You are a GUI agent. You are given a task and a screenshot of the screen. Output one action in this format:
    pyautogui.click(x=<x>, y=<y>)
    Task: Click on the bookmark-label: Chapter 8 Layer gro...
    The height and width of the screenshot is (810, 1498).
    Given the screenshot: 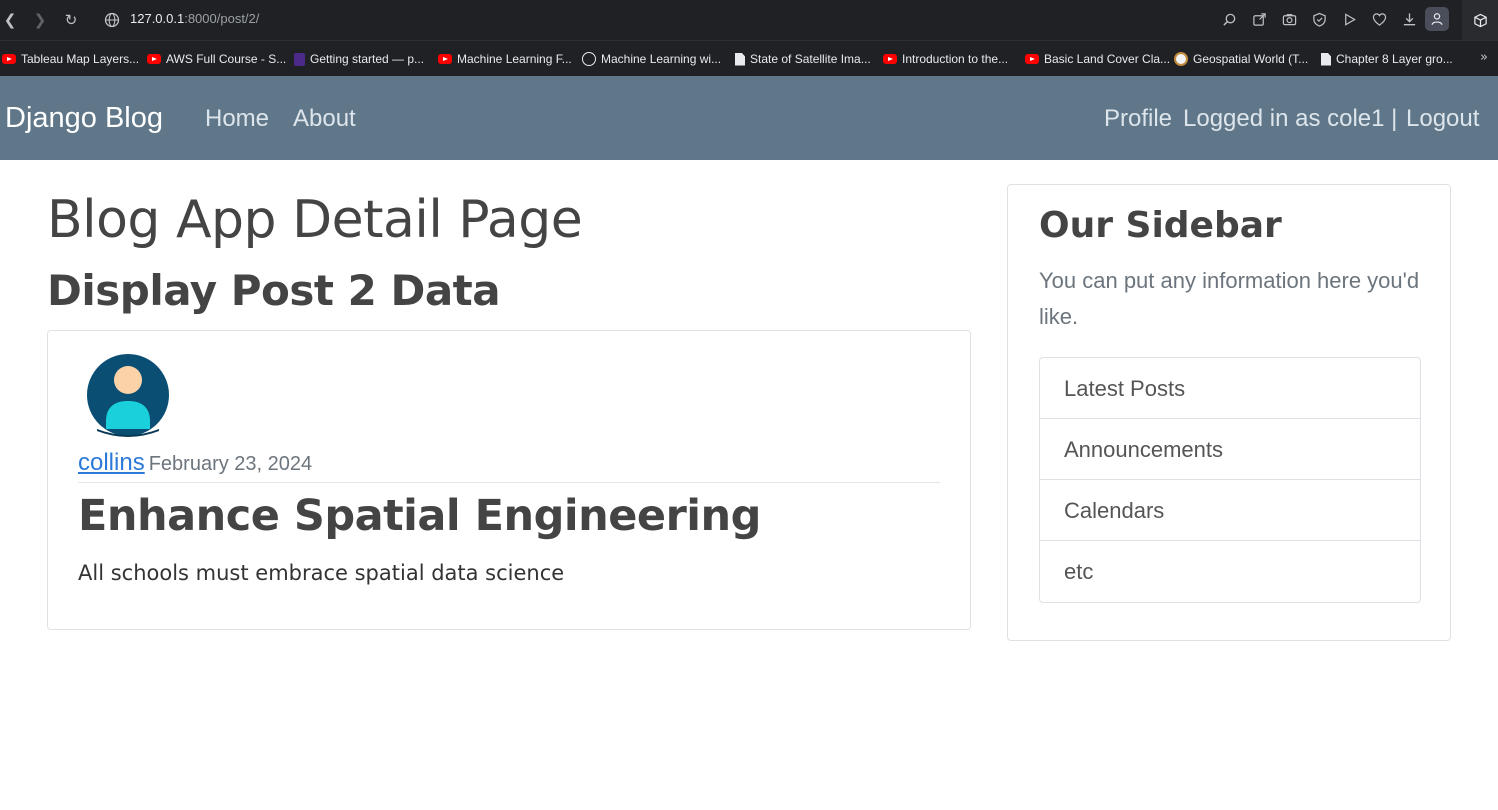 What is the action you would take?
    pyautogui.click(x=1394, y=59)
    